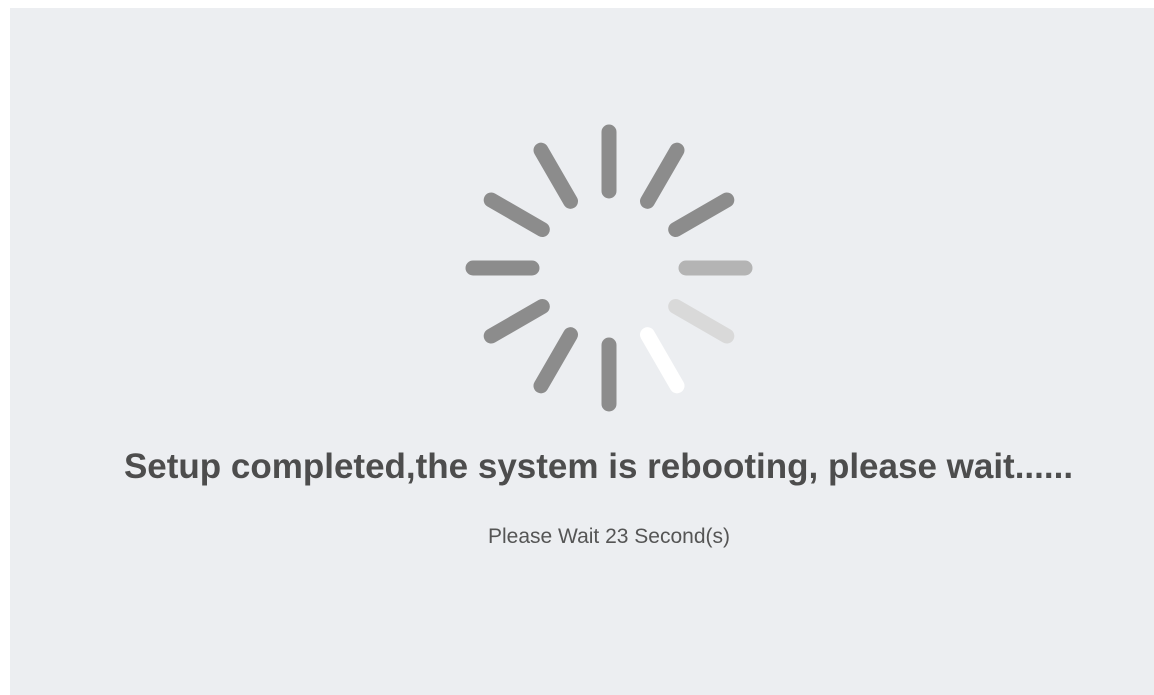 The width and height of the screenshot is (1154, 695). What do you see at coordinates (609, 268) in the screenshot?
I see `loading-spinner-icon` at bounding box center [609, 268].